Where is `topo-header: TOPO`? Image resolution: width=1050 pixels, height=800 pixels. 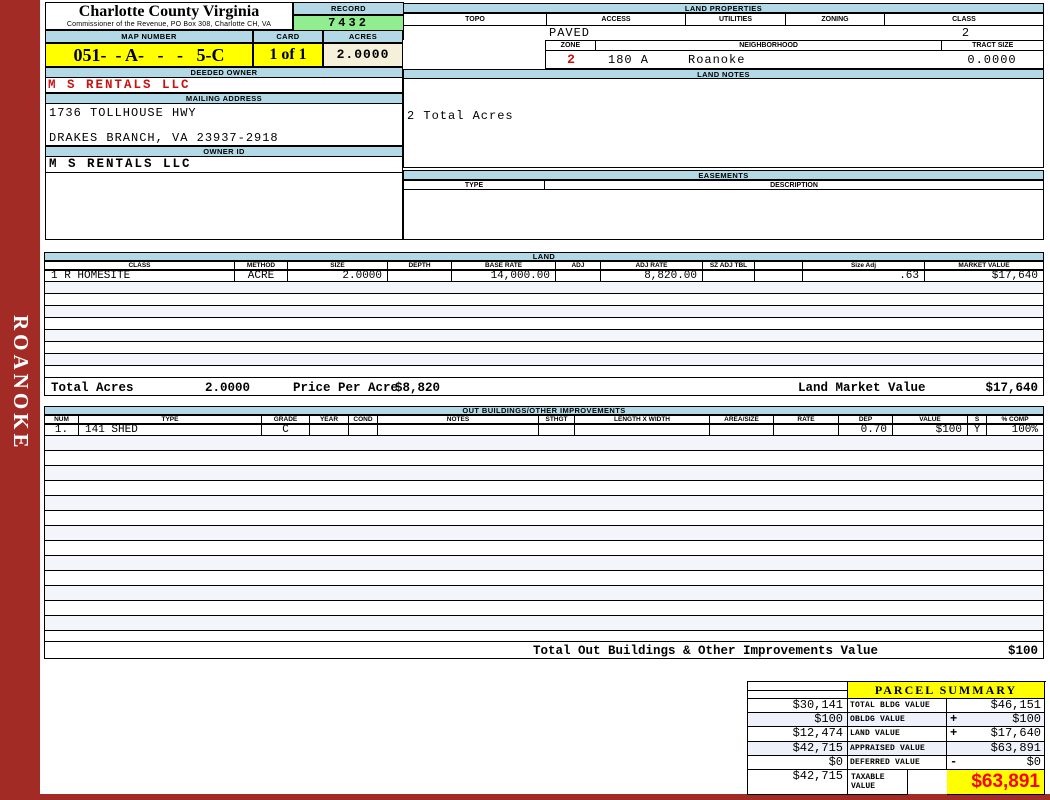 topo-header: TOPO is located at coordinates (475, 19).